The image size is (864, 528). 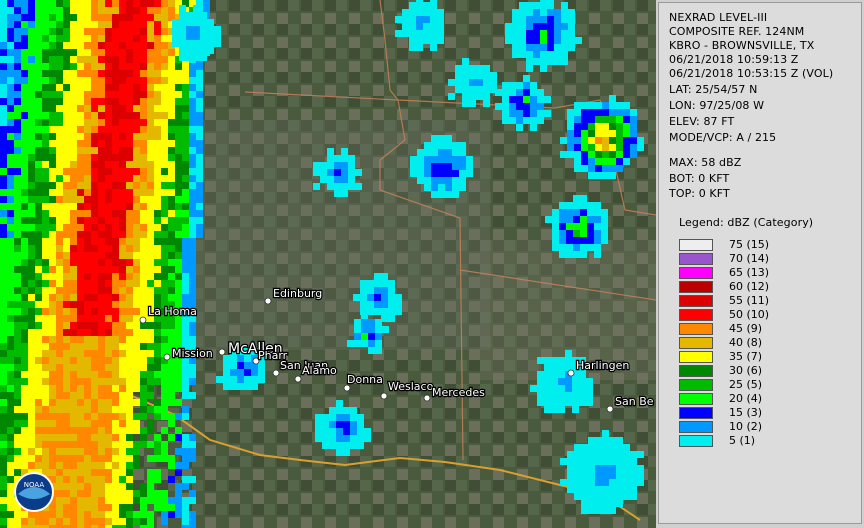 What do you see at coordinates (718, 17) in the screenshot?
I see `product-name: NEXRAD LEVEL-III` at bounding box center [718, 17].